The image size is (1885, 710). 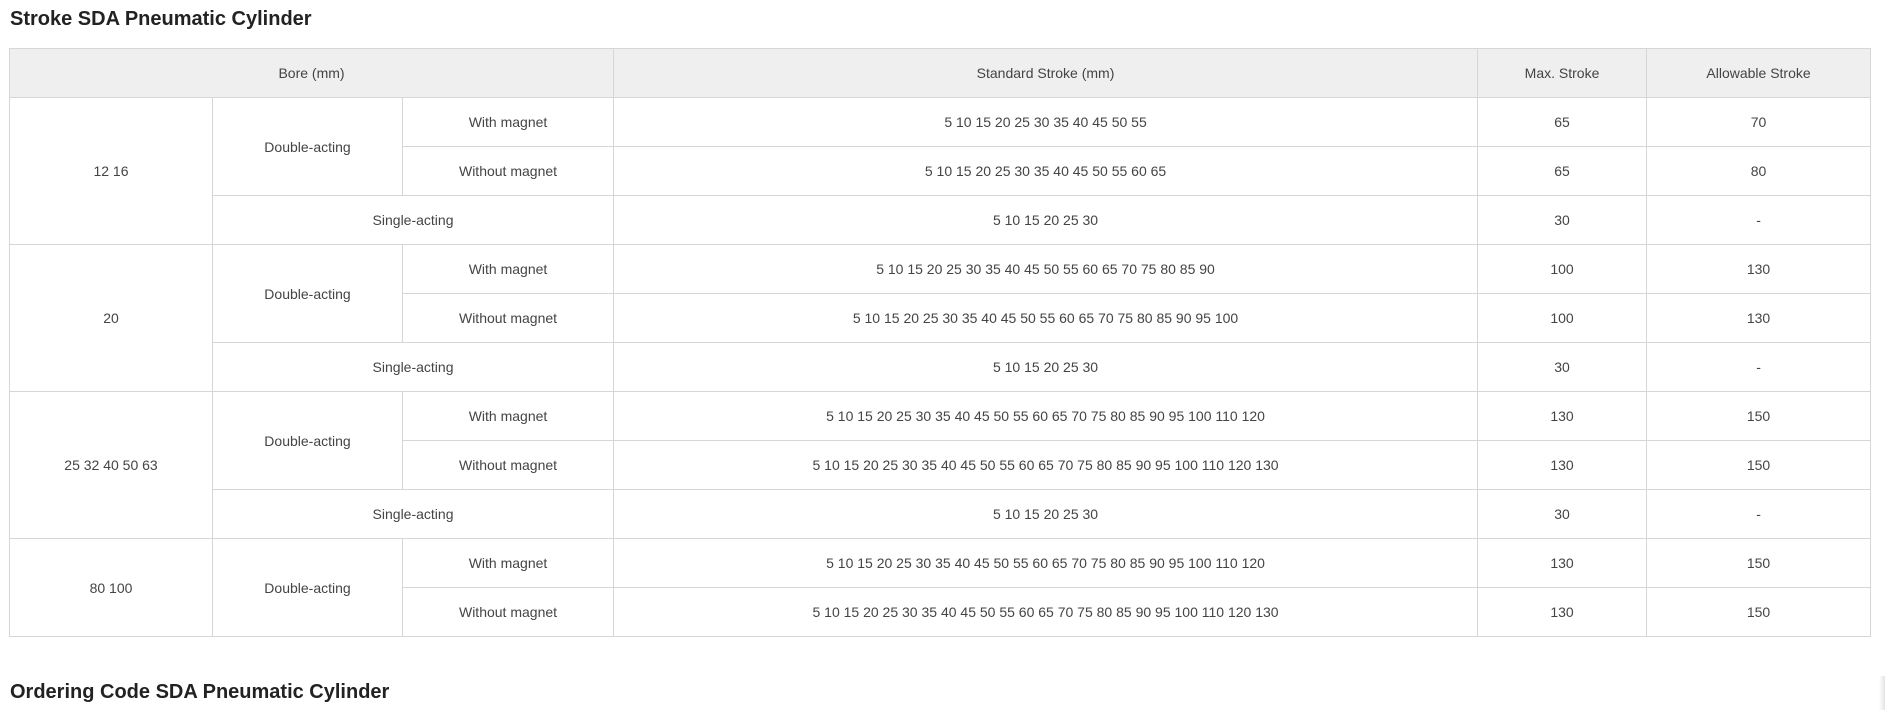 I want to click on bore-cell: 12 16, so click(x=111, y=171).